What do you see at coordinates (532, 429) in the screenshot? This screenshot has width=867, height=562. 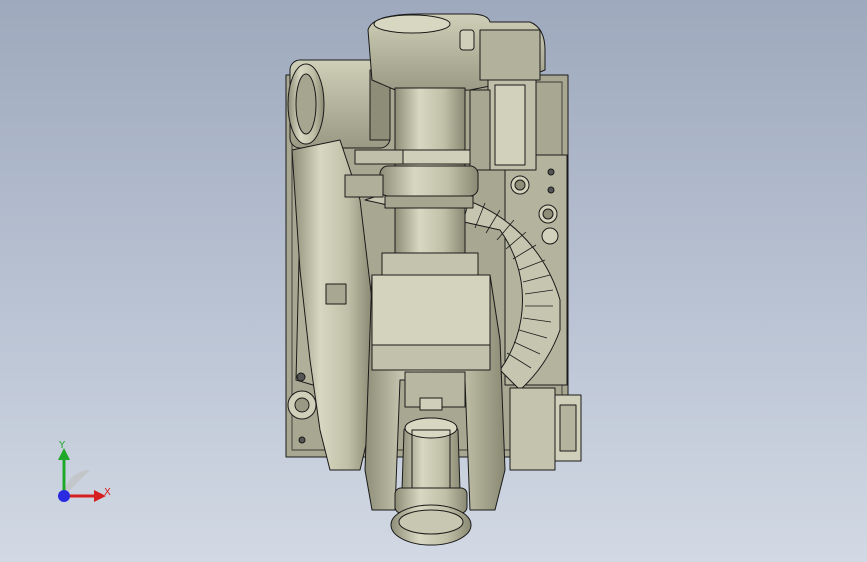 I see `wrist-box` at bounding box center [532, 429].